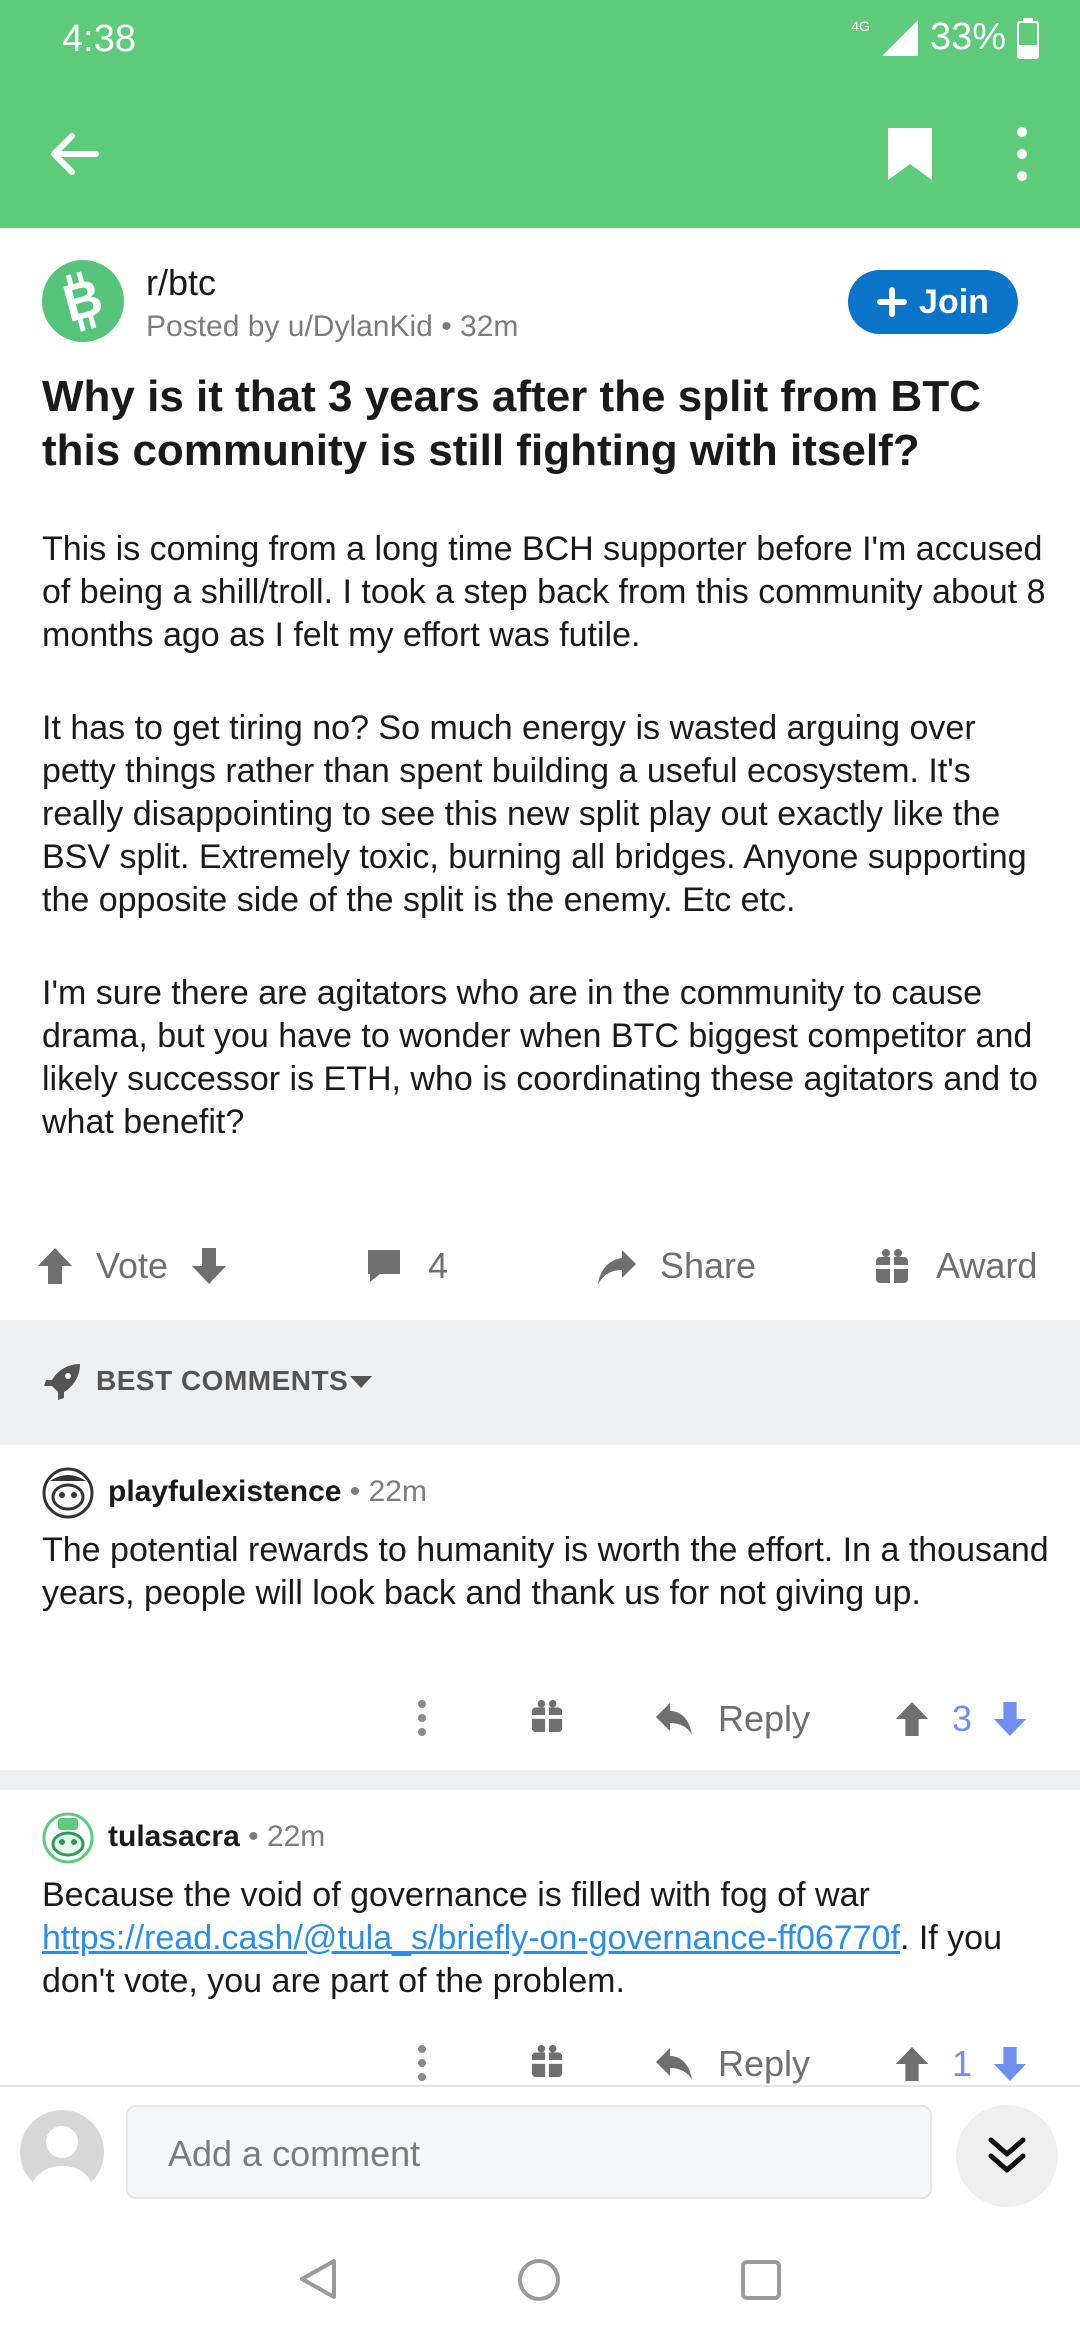  What do you see at coordinates (540, 1382) in the screenshot?
I see `comments-sort-bar: BEST COMMENTS` at bounding box center [540, 1382].